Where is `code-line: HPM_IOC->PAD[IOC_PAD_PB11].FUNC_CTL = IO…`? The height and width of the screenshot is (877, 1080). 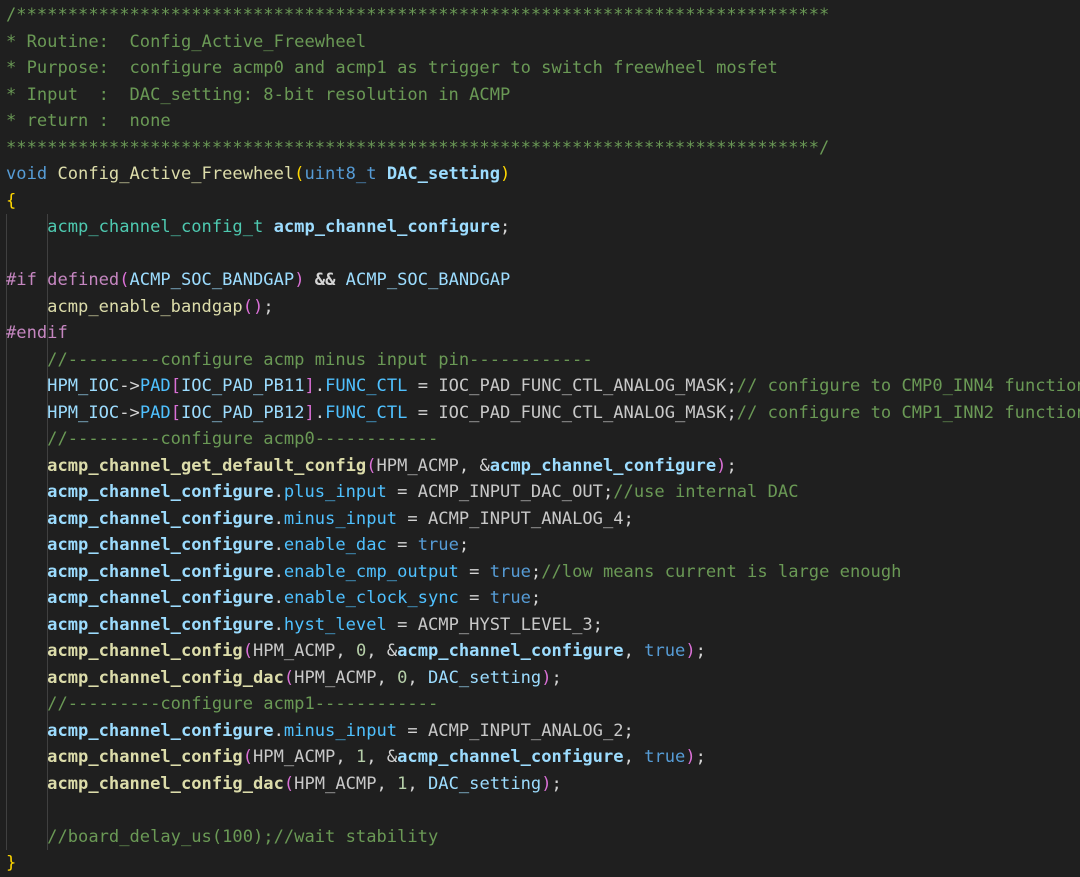 code-line: HPM_IOC->PAD[IOC_PAD_PB11].FUNC_CTL = IO… is located at coordinates (543, 386).